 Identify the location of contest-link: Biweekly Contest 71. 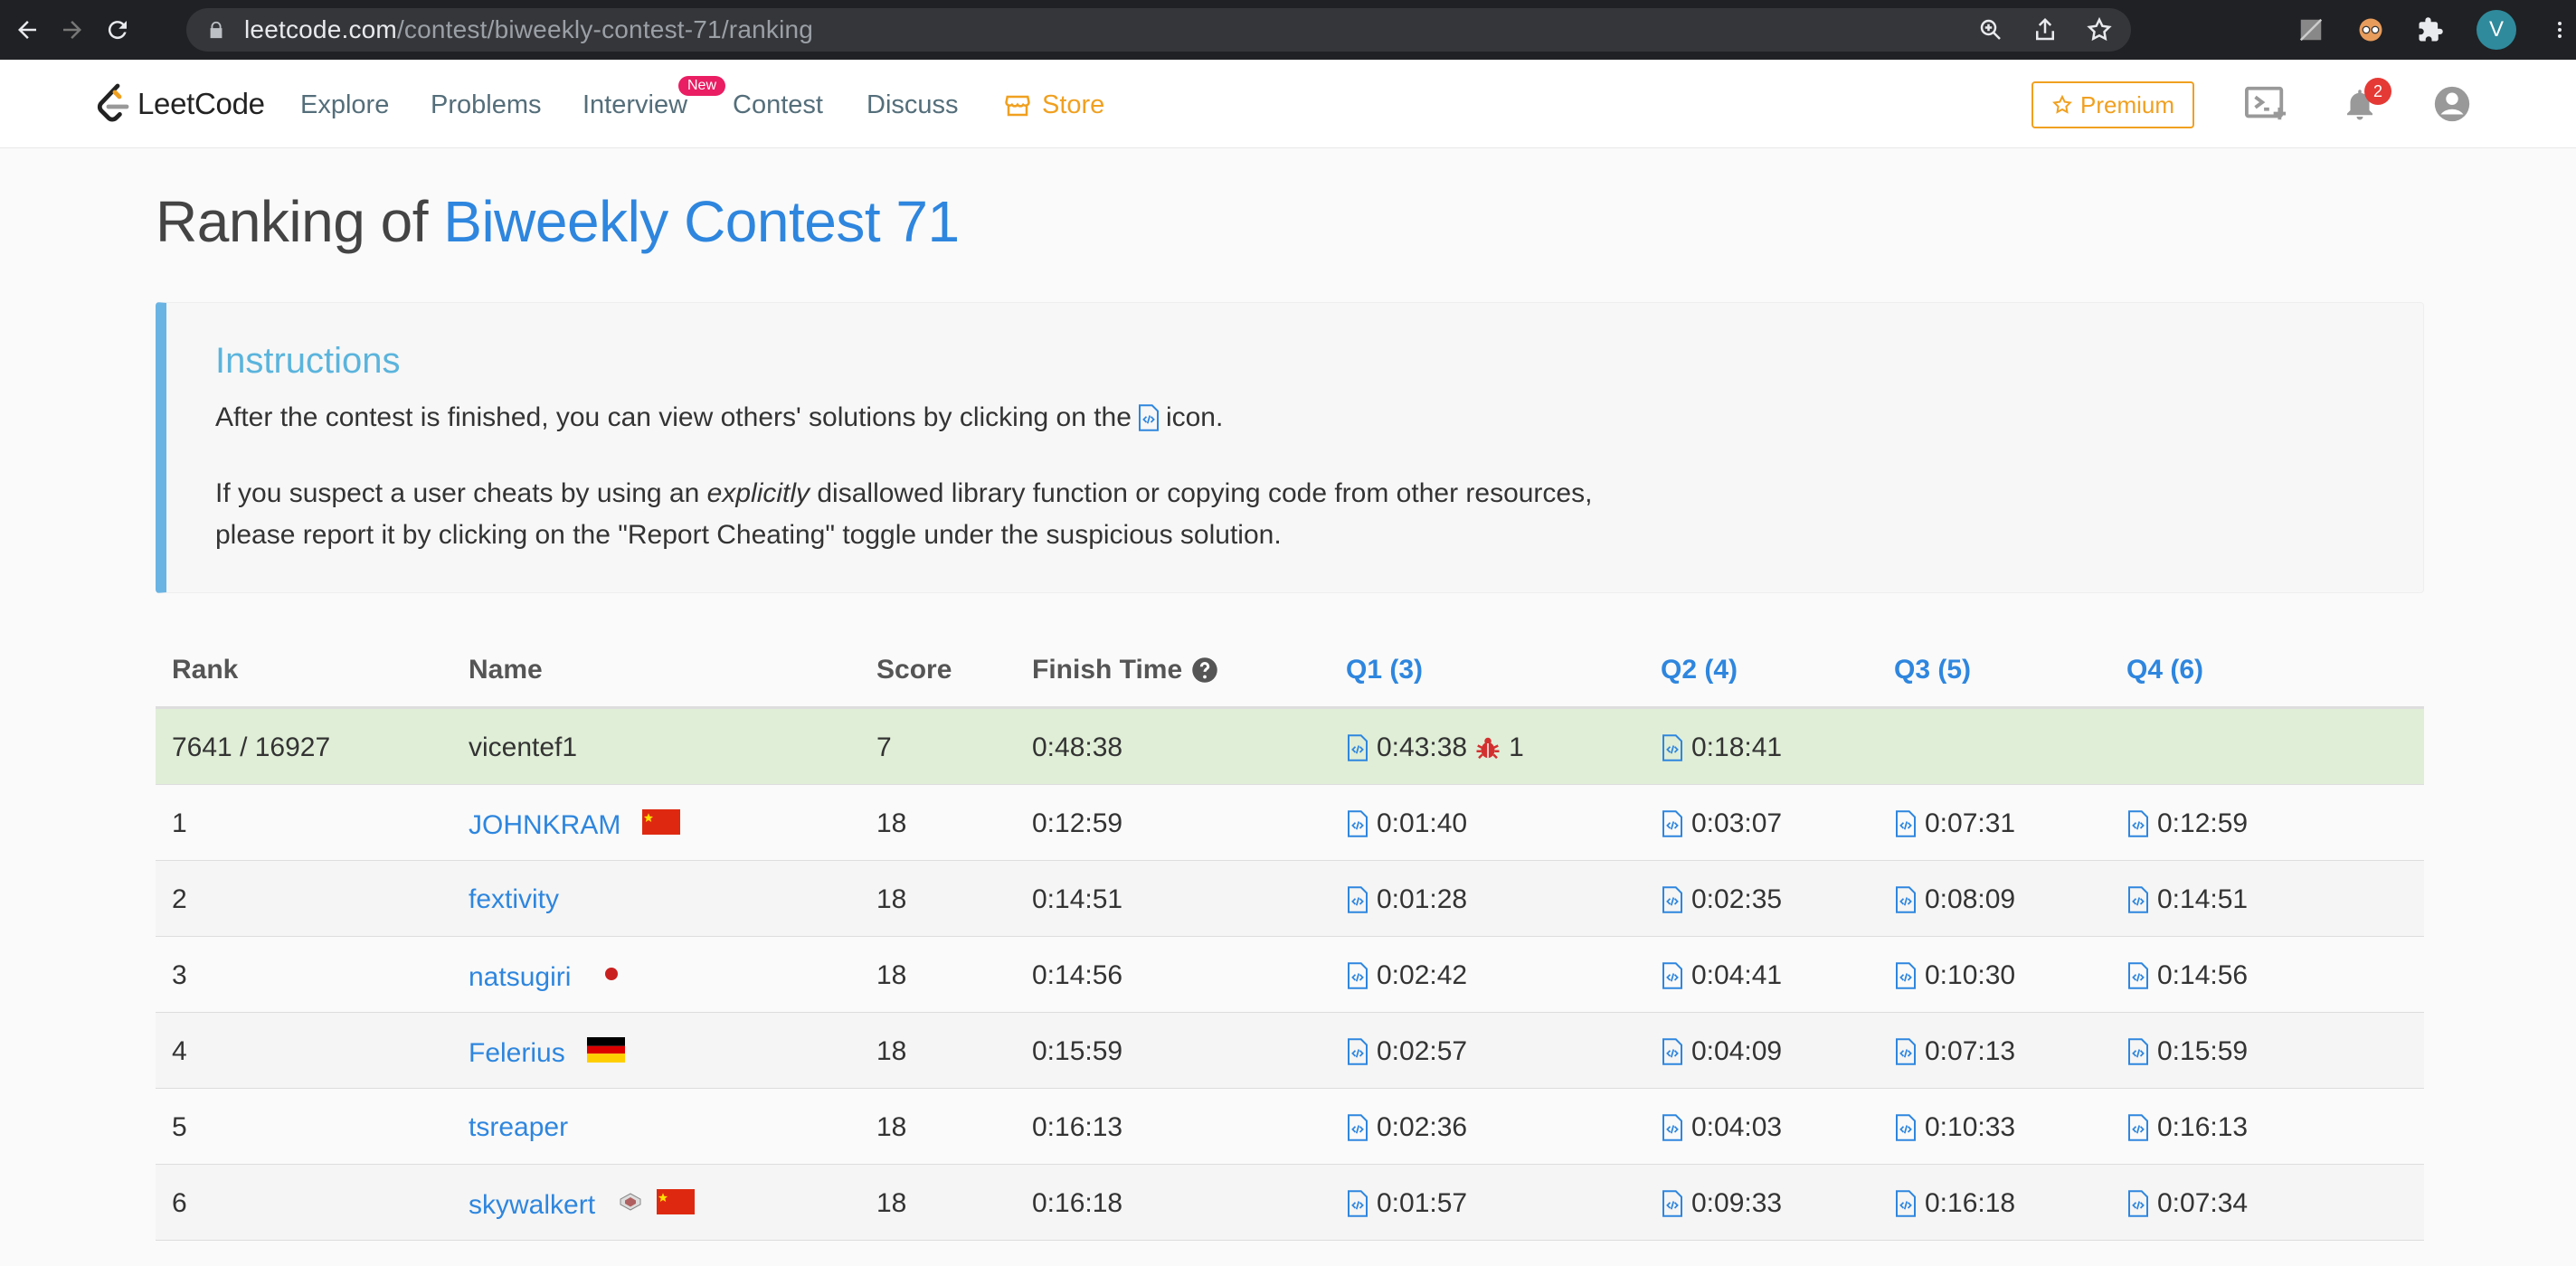
(702, 221).